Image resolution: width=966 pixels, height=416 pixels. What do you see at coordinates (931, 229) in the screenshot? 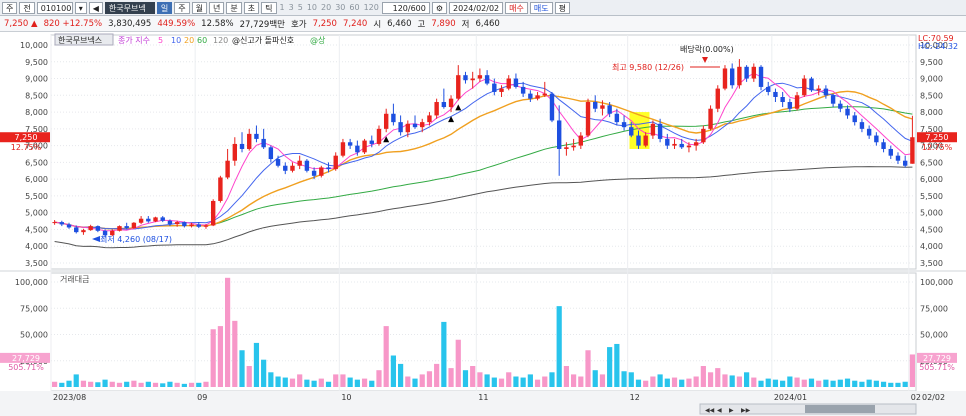
I see `price-tick-right: 4,500` at bounding box center [931, 229].